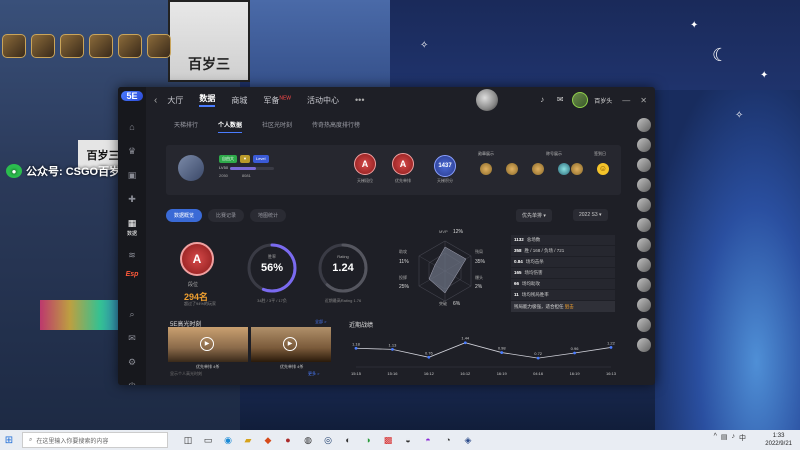  I want to click on network-icon: ▤, so click(724, 438).